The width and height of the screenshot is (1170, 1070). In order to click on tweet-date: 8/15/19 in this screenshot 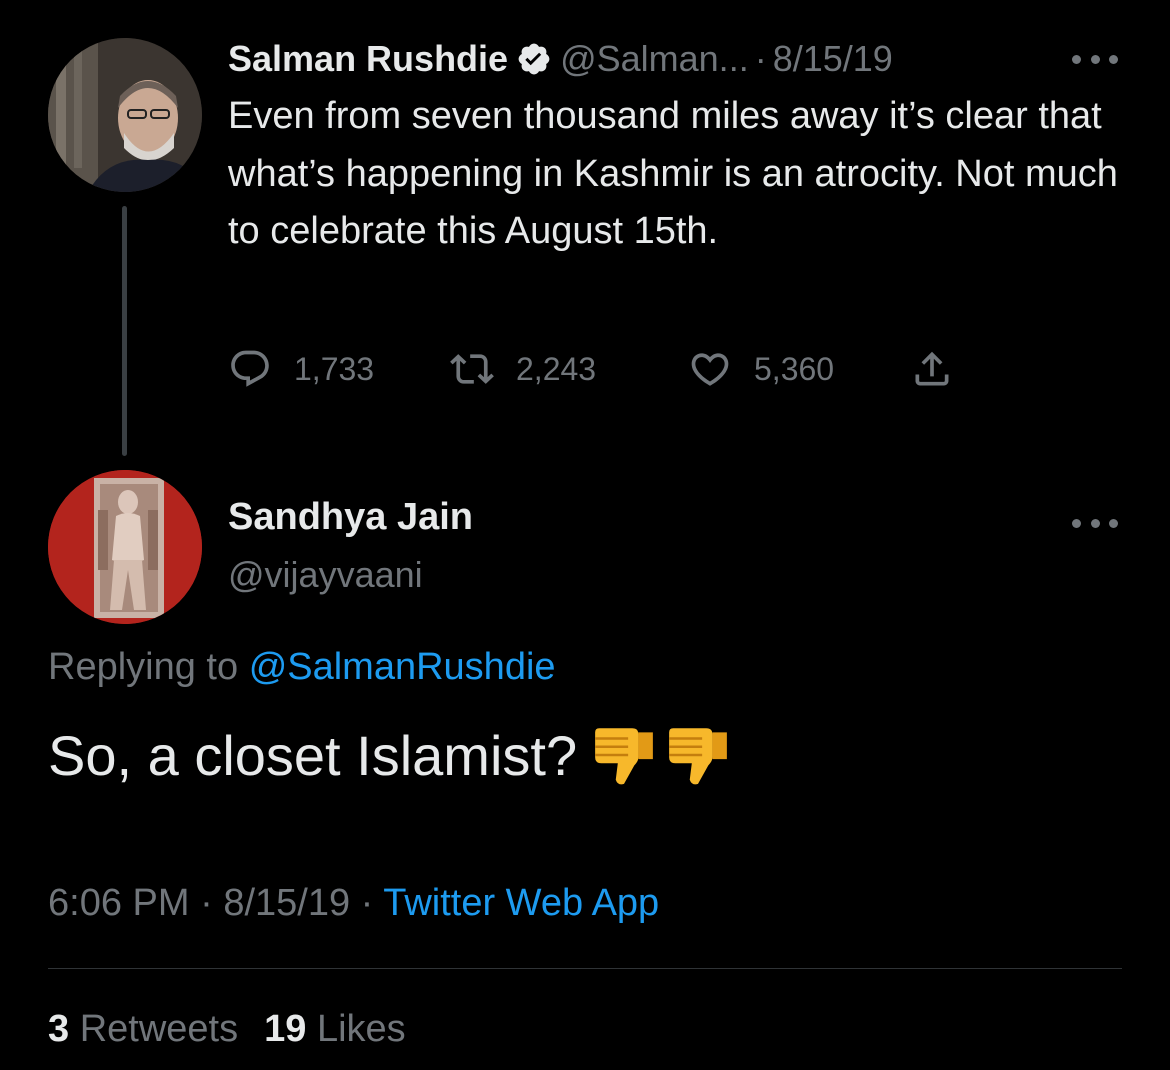, I will do `click(286, 903)`.